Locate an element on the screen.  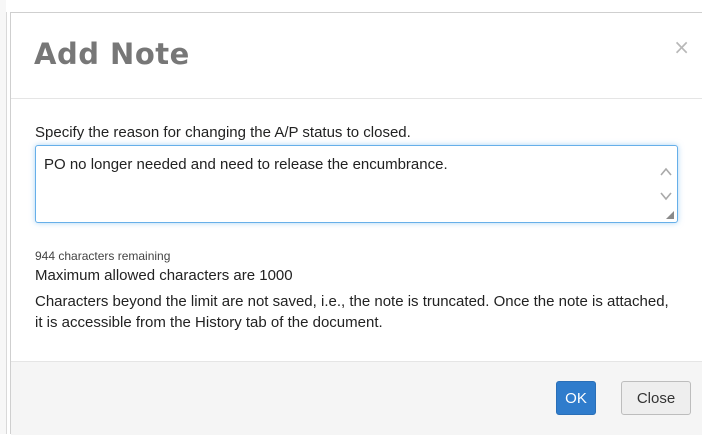
page-top-edge is located at coordinates (354, 6).